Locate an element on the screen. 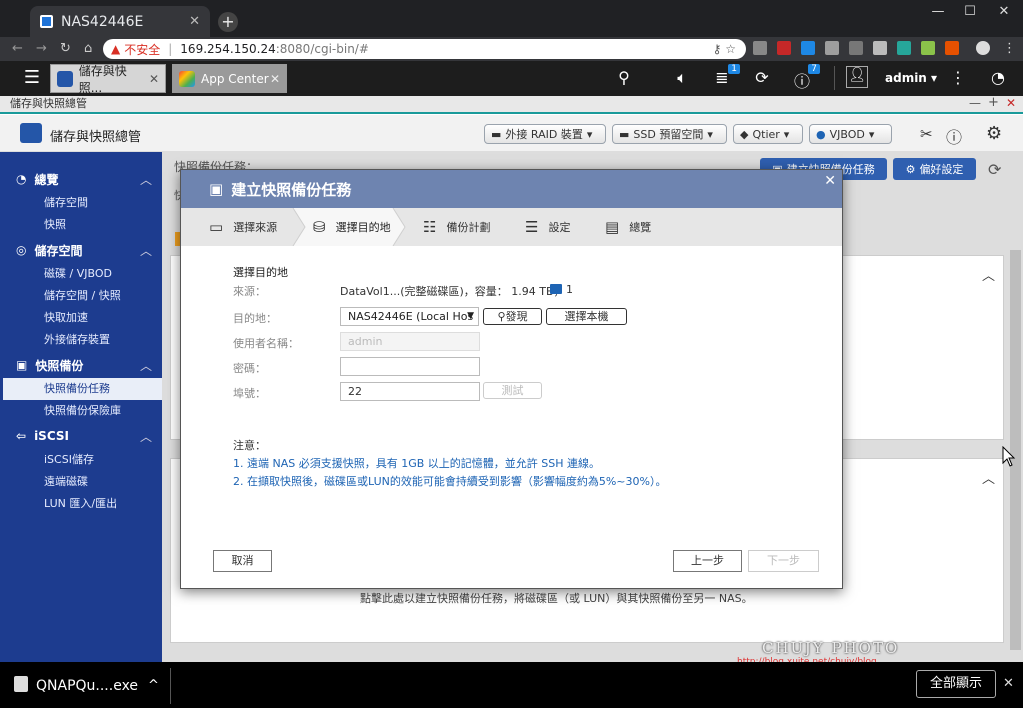 The width and height of the screenshot is (1023, 708). steps-arrows is located at coordinates (293, 227).